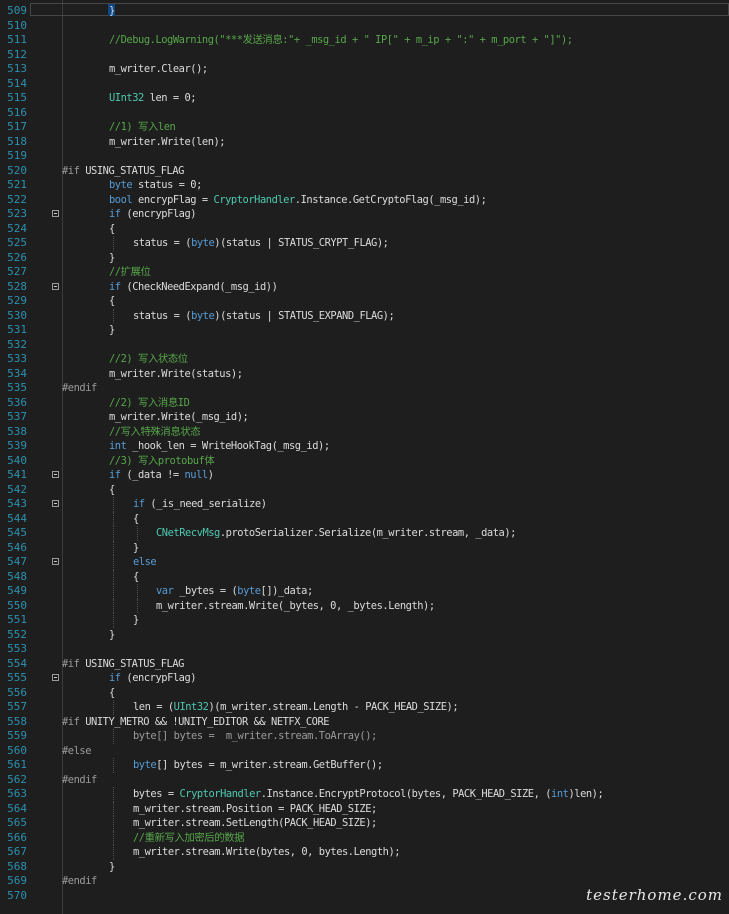 Image resolution: width=729 pixels, height=914 pixels. What do you see at coordinates (364, 258) in the screenshot?
I see `code-line: 526}` at bounding box center [364, 258].